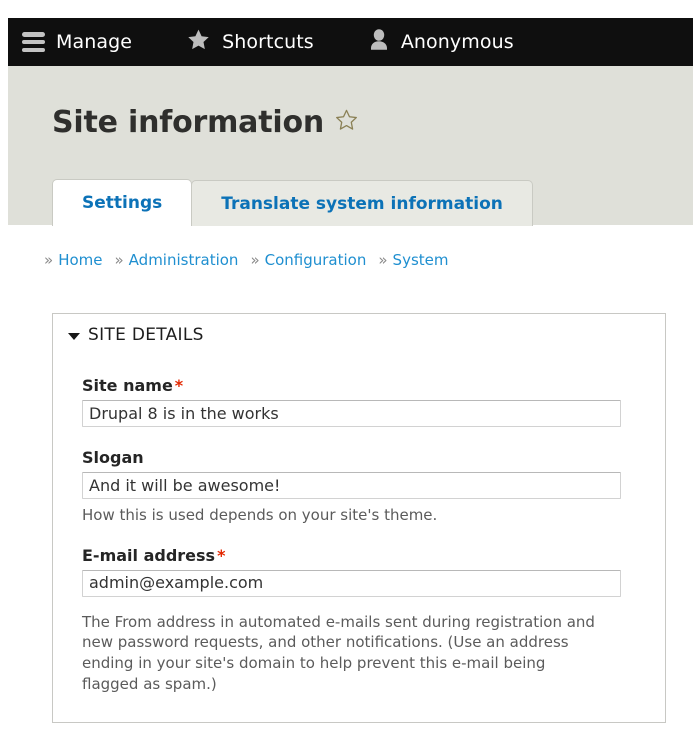  Describe the element at coordinates (198, 42) in the screenshot. I see `star-icon` at that location.